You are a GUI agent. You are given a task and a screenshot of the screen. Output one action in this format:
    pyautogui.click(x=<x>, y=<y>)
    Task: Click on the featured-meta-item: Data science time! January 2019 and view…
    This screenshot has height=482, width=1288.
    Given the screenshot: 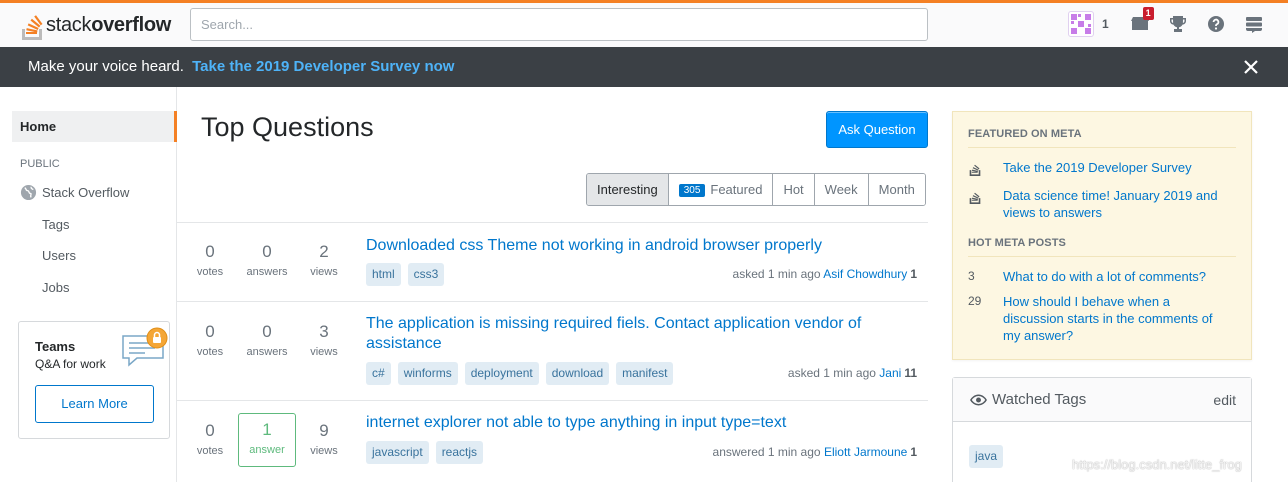 What is the action you would take?
    pyautogui.click(x=1102, y=204)
    